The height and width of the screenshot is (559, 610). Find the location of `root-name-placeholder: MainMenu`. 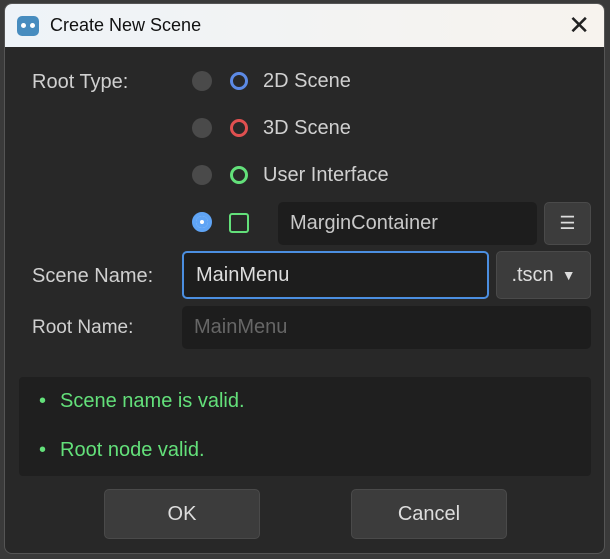

root-name-placeholder: MainMenu is located at coordinates (241, 327).